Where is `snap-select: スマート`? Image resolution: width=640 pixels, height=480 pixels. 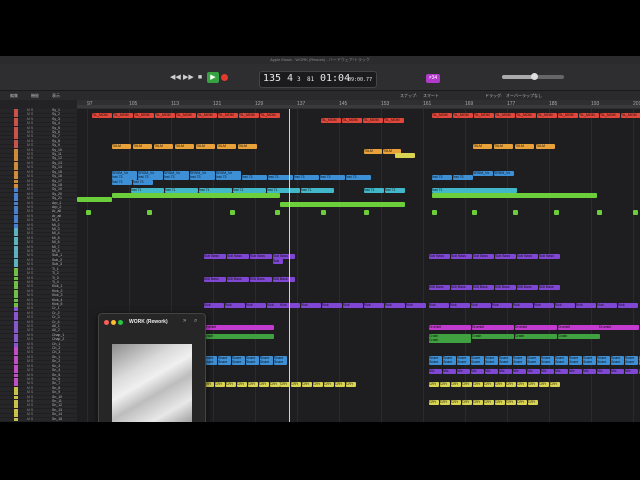 snap-select: スマート is located at coordinates (431, 96).